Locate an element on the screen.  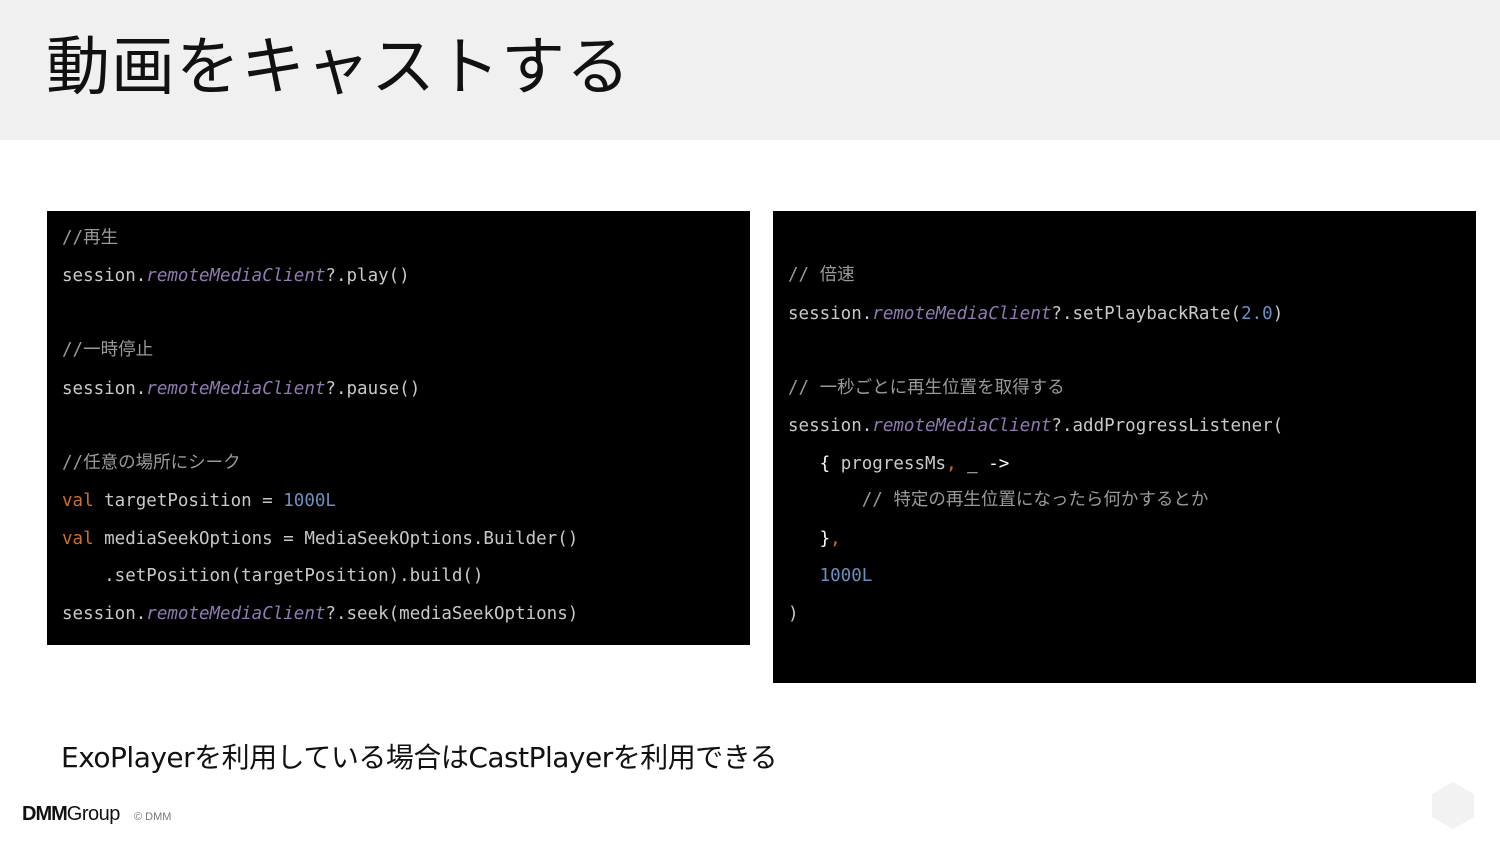
comment-inner: // 特定の再生位置になったら何かするとか is located at coordinates (998, 500).